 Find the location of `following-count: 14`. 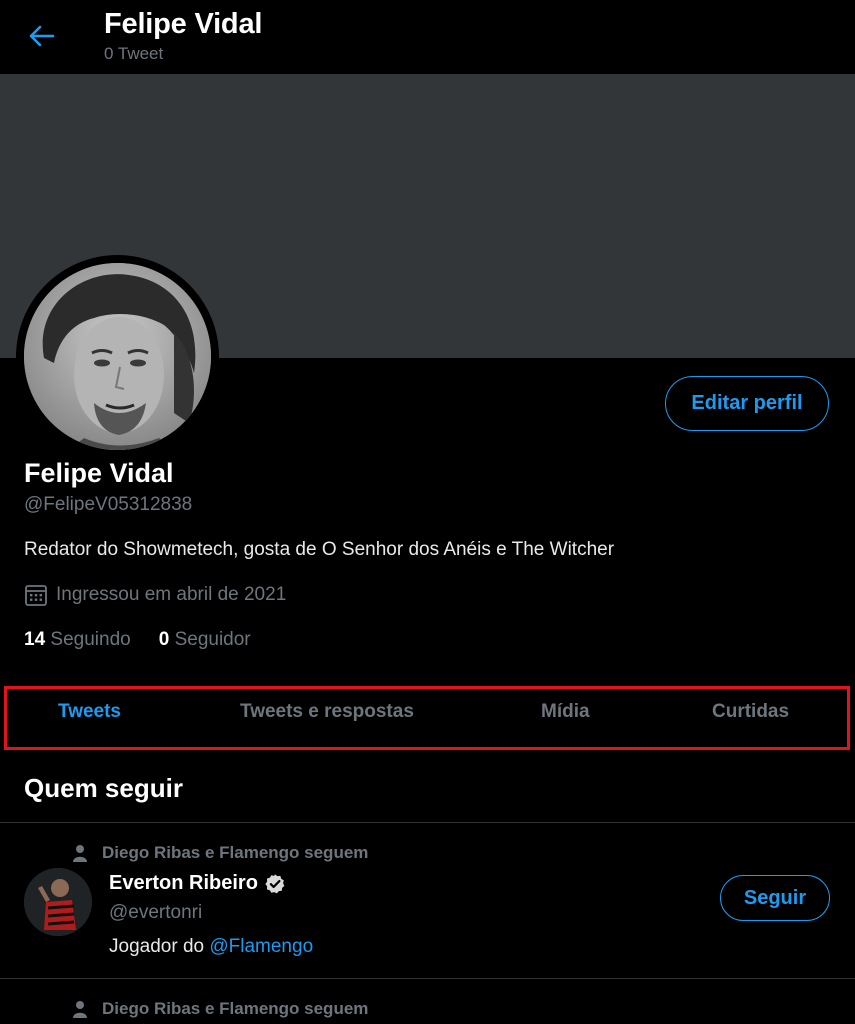

following-count: 14 is located at coordinates (35, 639).